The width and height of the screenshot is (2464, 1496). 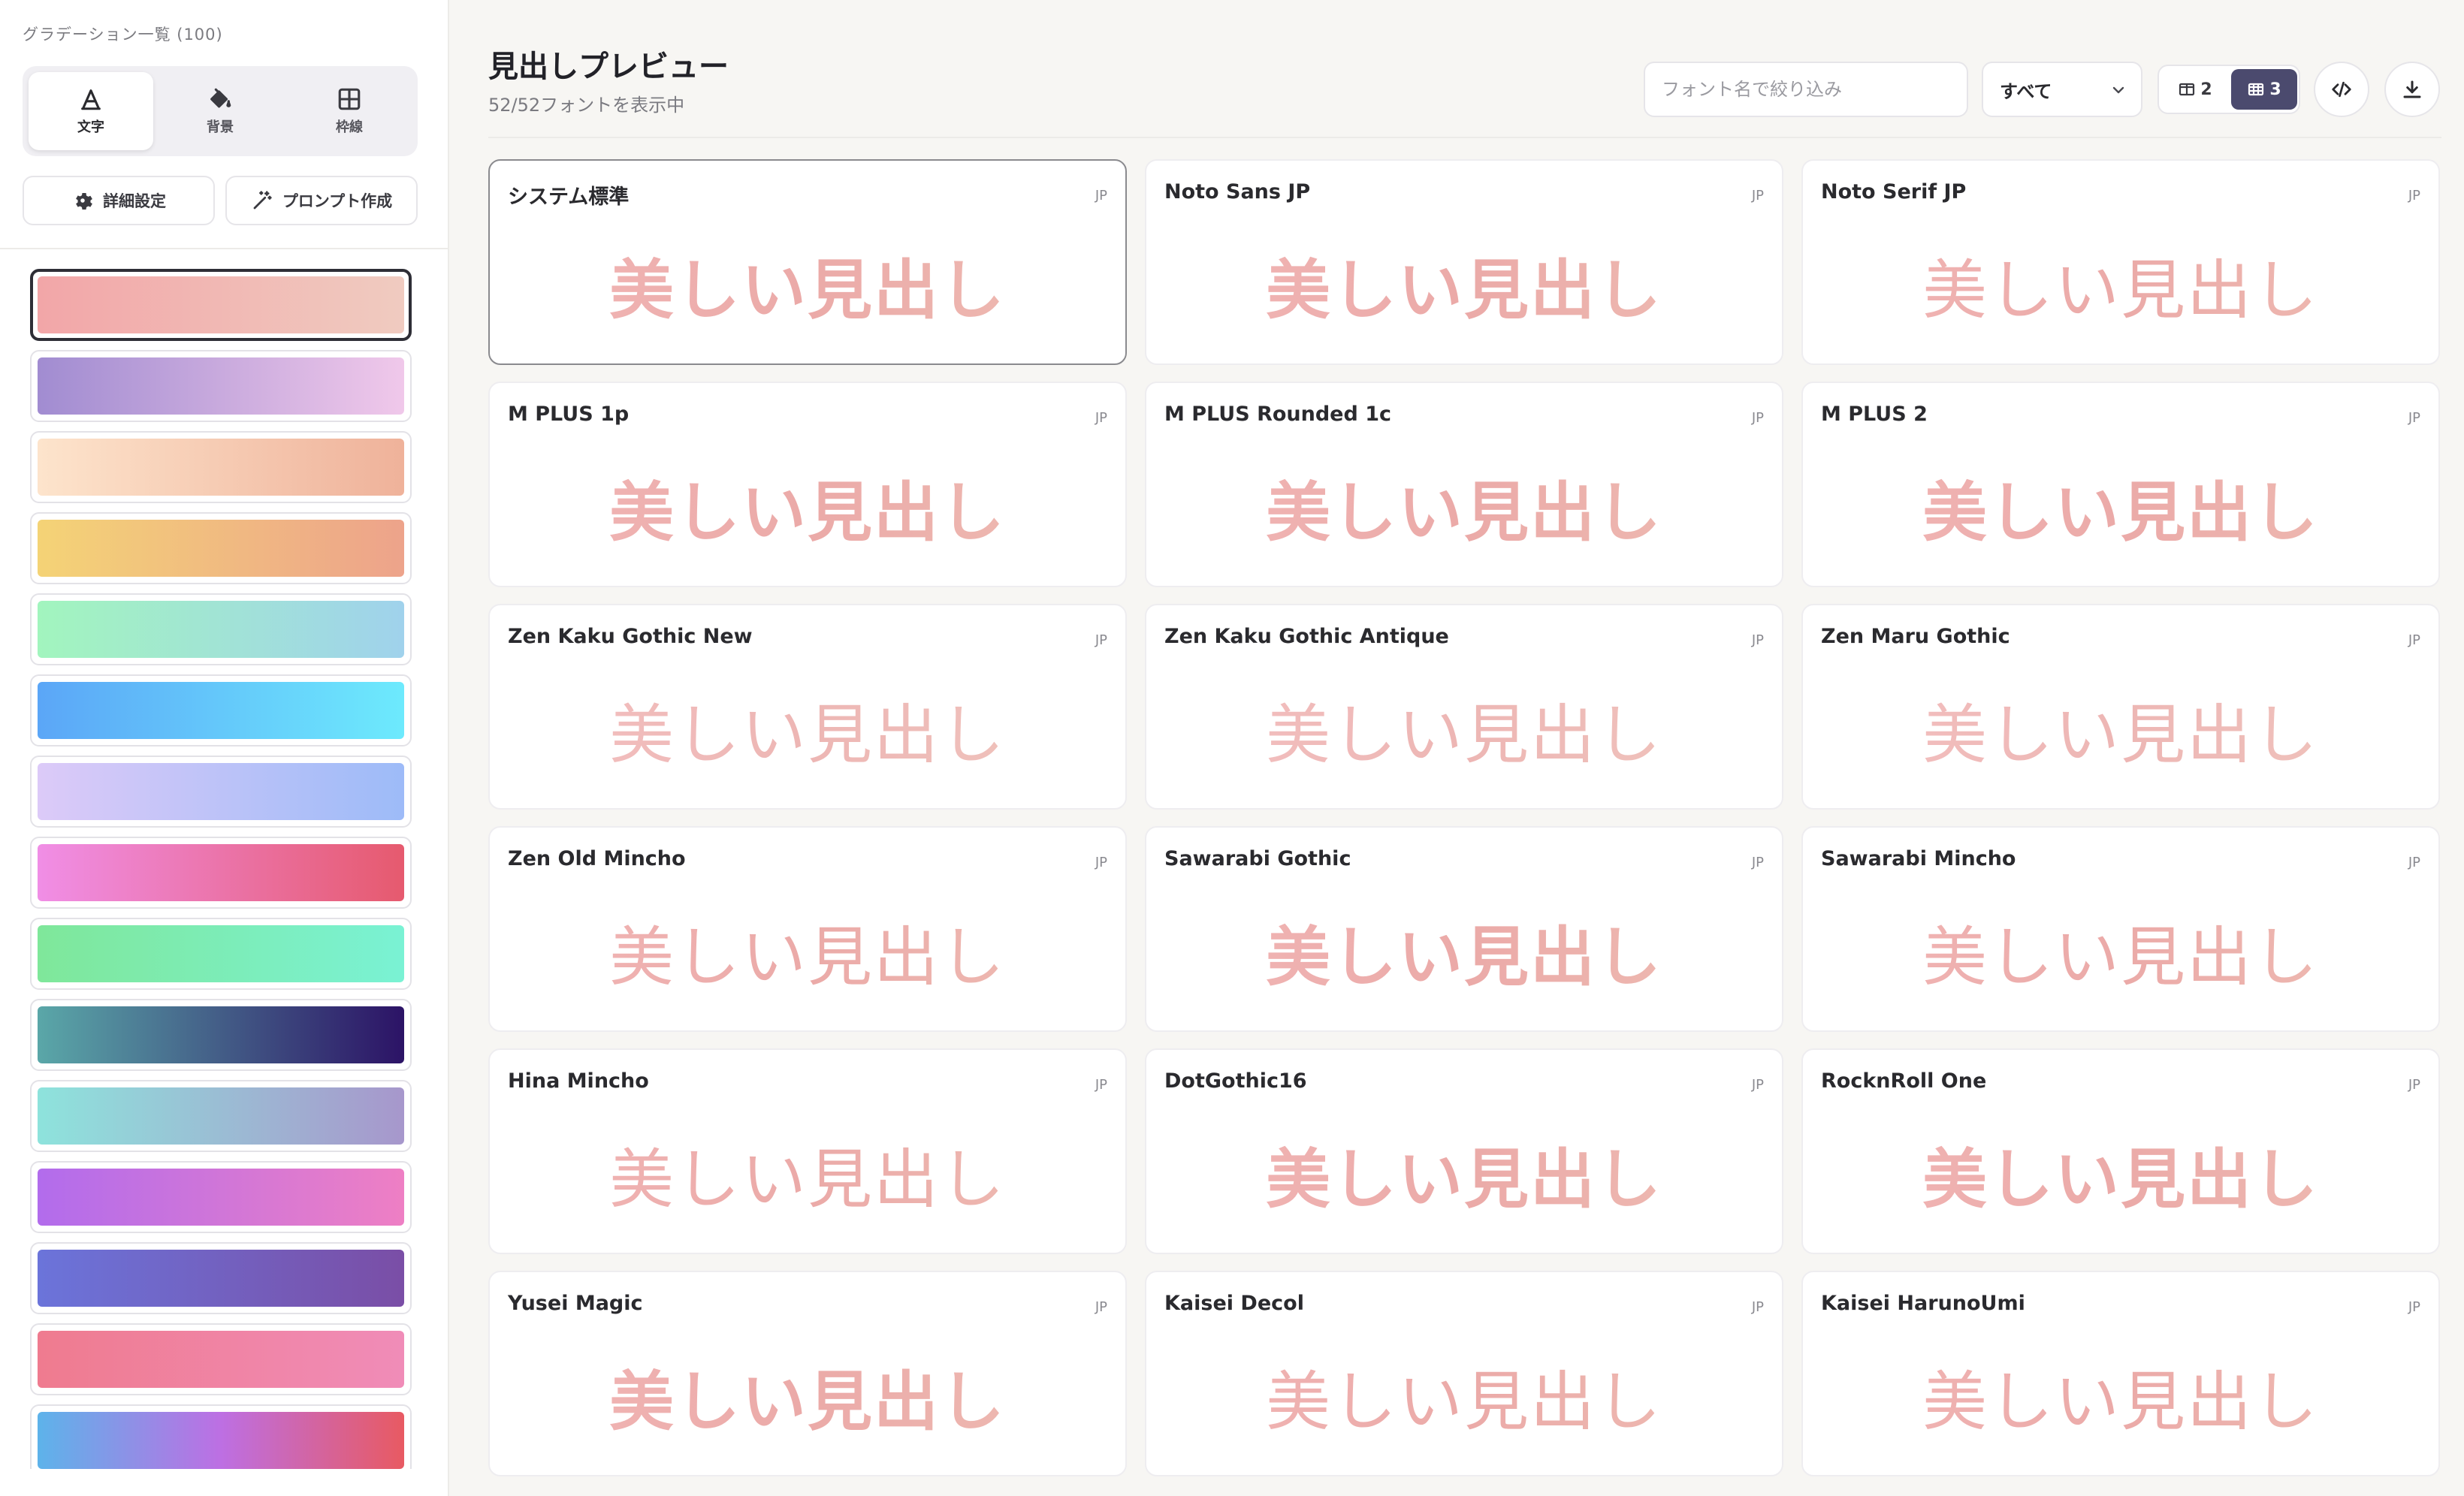 I want to click on font-card: Hina Mincho JP 美しい見出し, so click(x=808, y=1151).